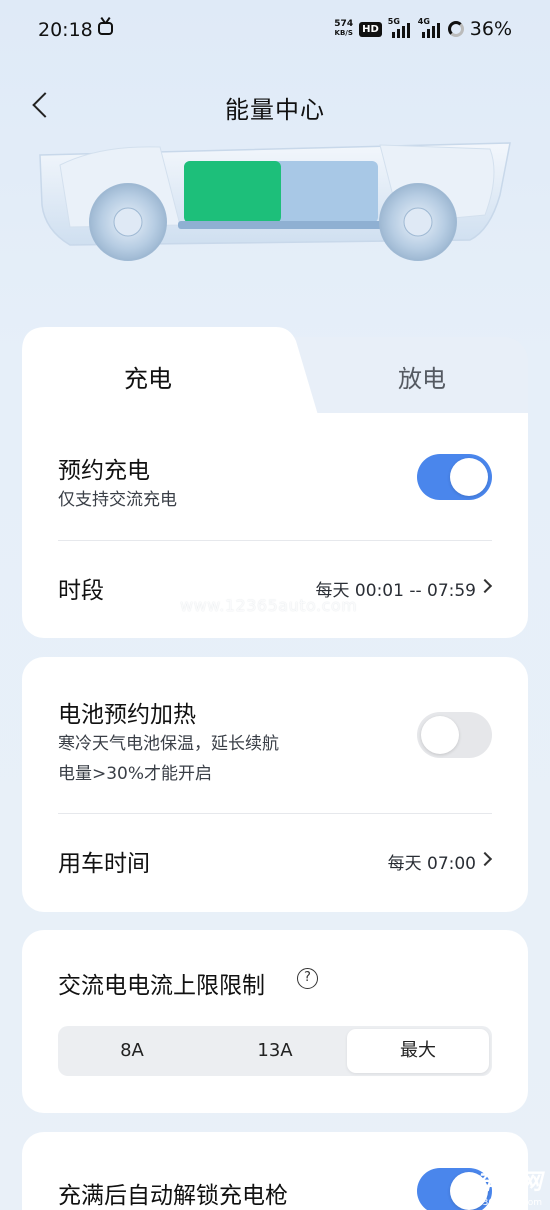 This screenshot has height=1210, width=550. Describe the element at coordinates (400, 27) in the screenshot. I see `signal-5g-icon: 5G` at that location.